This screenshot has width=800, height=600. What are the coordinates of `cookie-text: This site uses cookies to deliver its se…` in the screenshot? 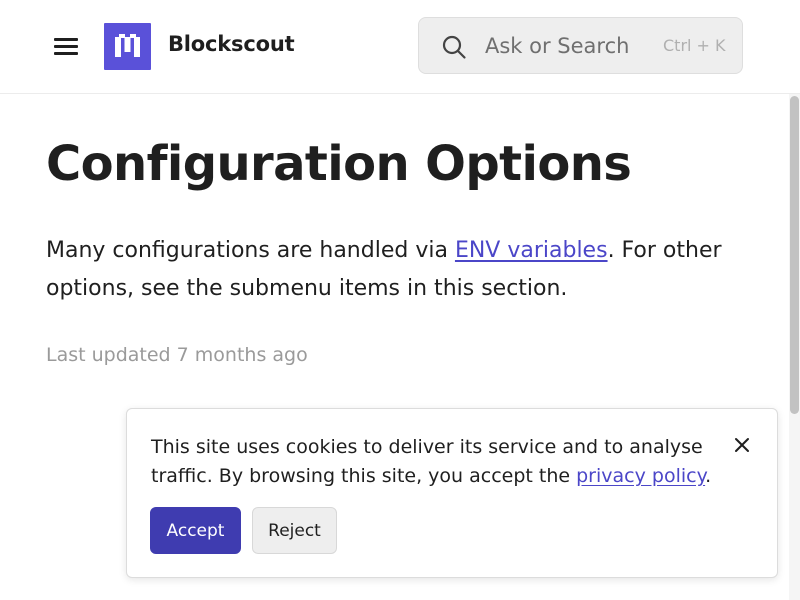 It's located at (436, 462).